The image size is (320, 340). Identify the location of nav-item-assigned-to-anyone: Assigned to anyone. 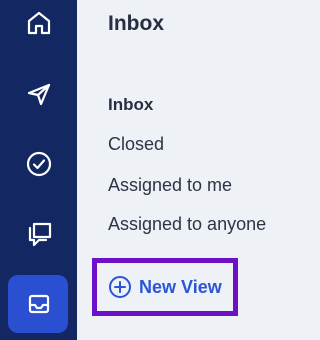
(187, 224).